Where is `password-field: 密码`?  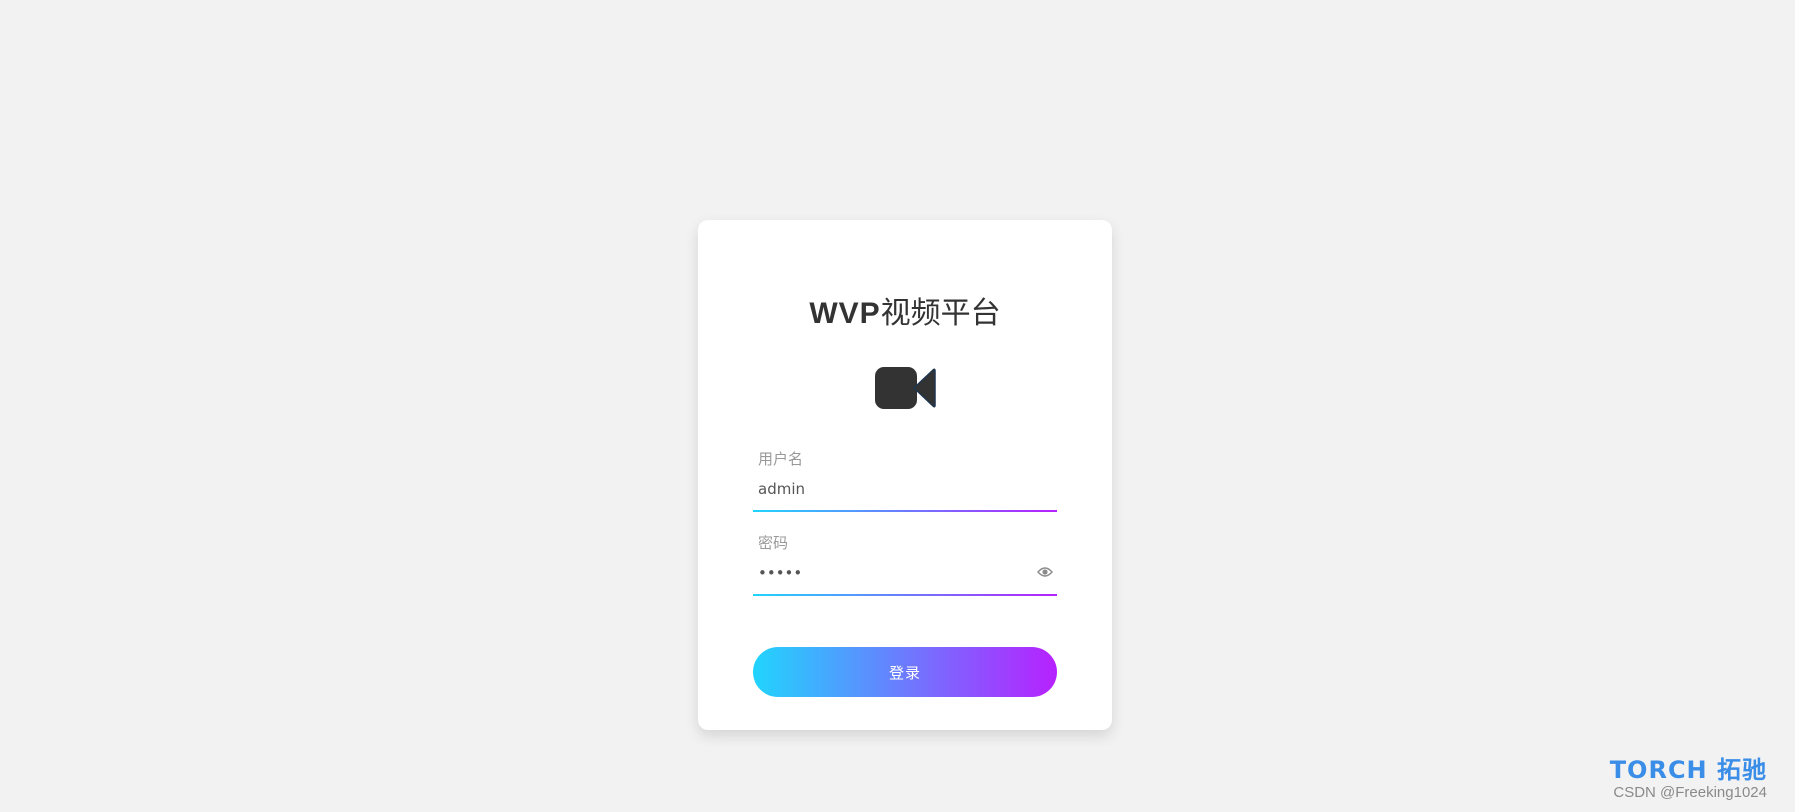
password-field: 密码 is located at coordinates (905, 565).